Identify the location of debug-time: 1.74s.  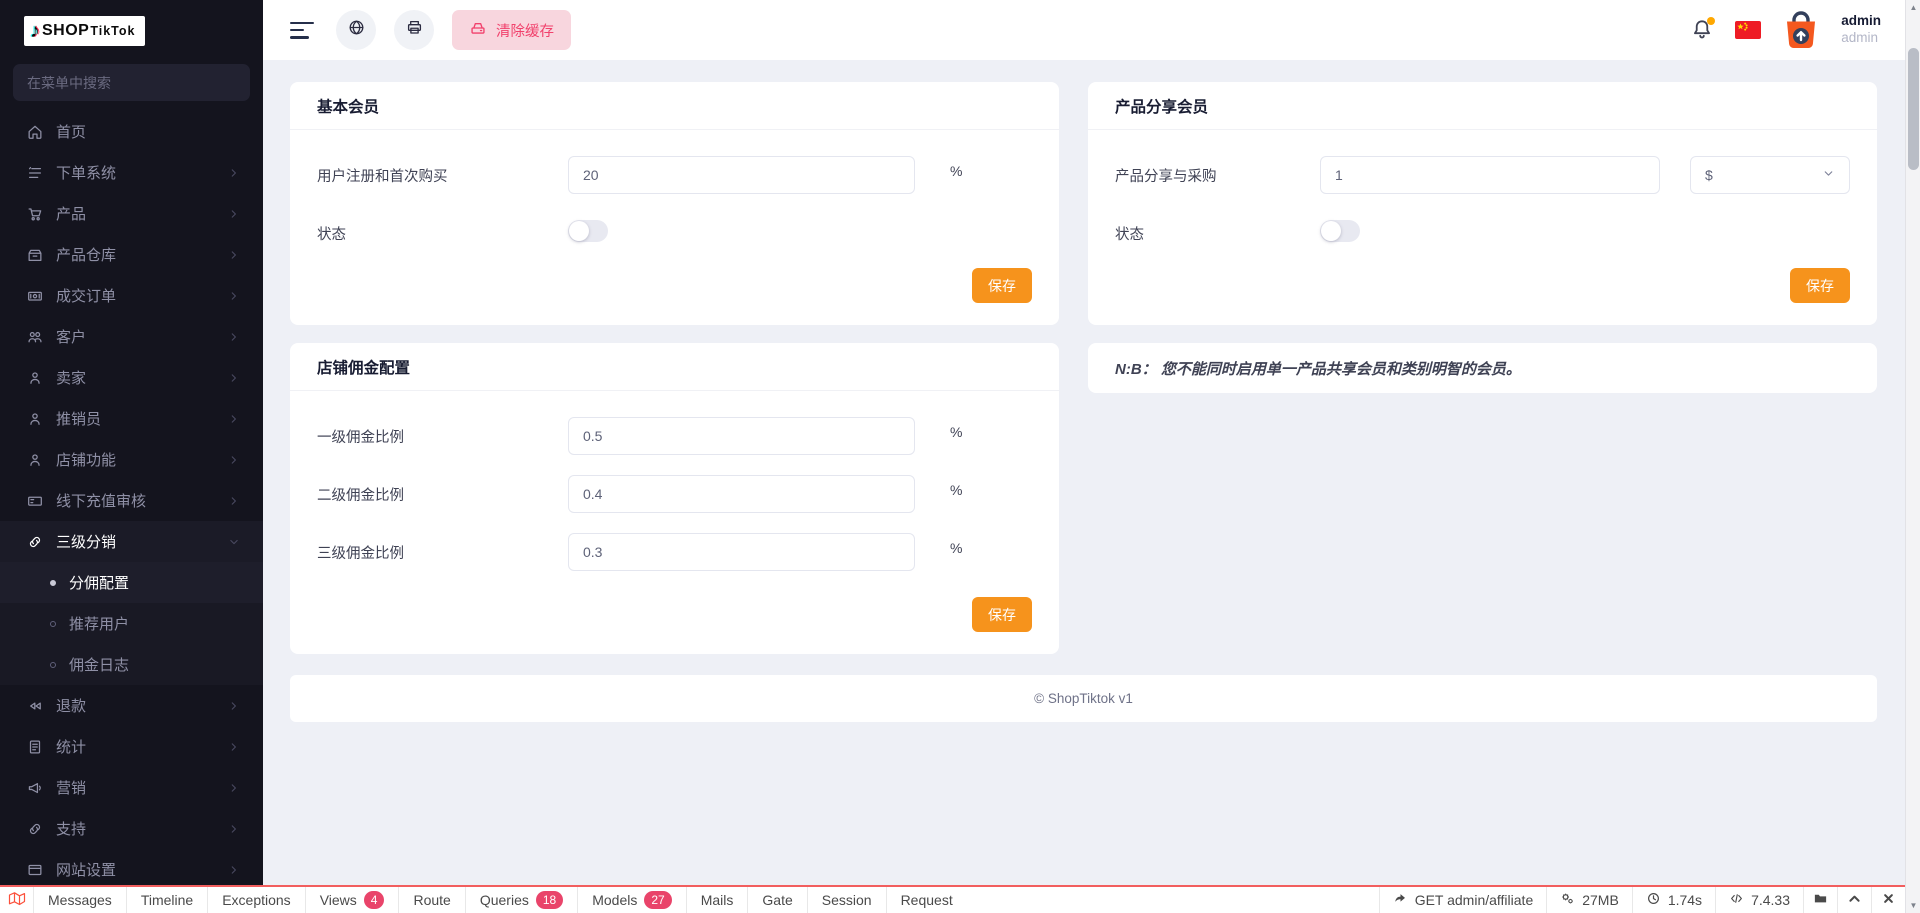
(1673, 900).